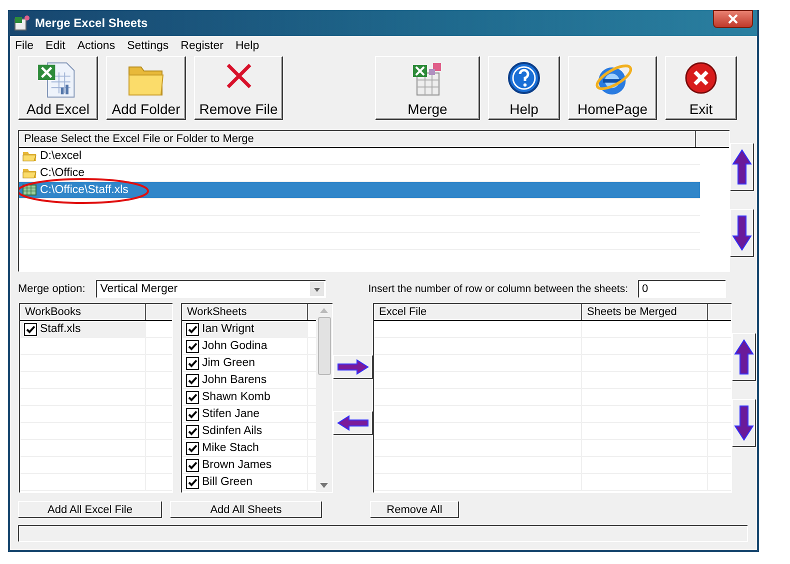  I want to click on worksheet-name: Brown James, so click(237, 465).